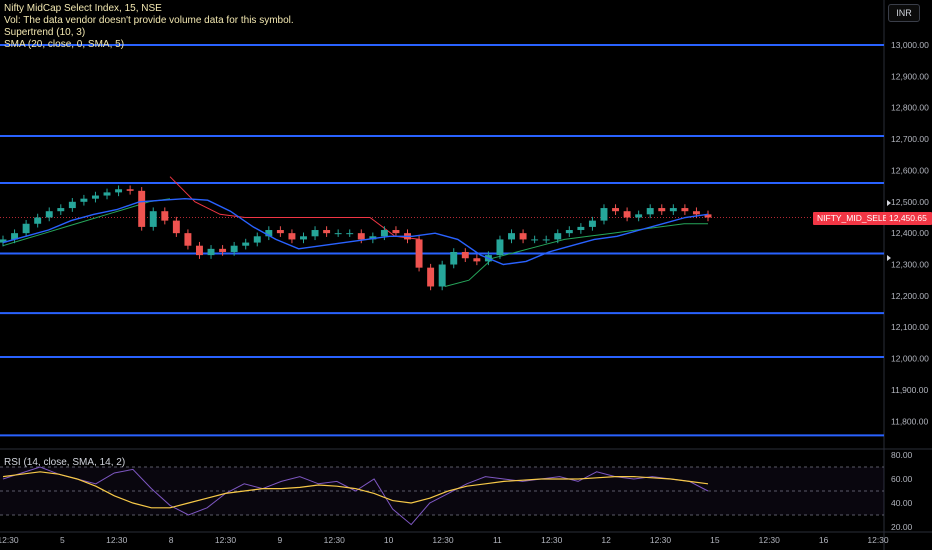 This screenshot has width=932, height=550. Describe the element at coordinates (909, 218) in the screenshot. I see `last-price-label: 12,450.65` at that location.